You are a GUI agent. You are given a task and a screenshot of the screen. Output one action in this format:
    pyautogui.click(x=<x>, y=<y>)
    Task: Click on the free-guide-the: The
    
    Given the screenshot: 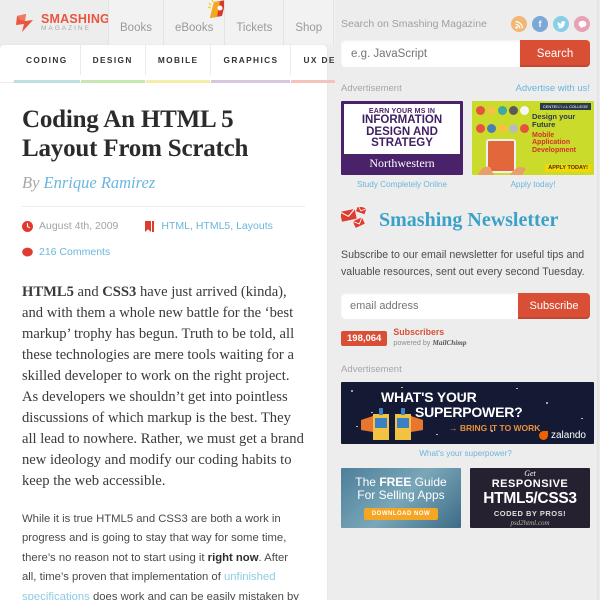 What is the action you would take?
    pyautogui.click(x=367, y=481)
    